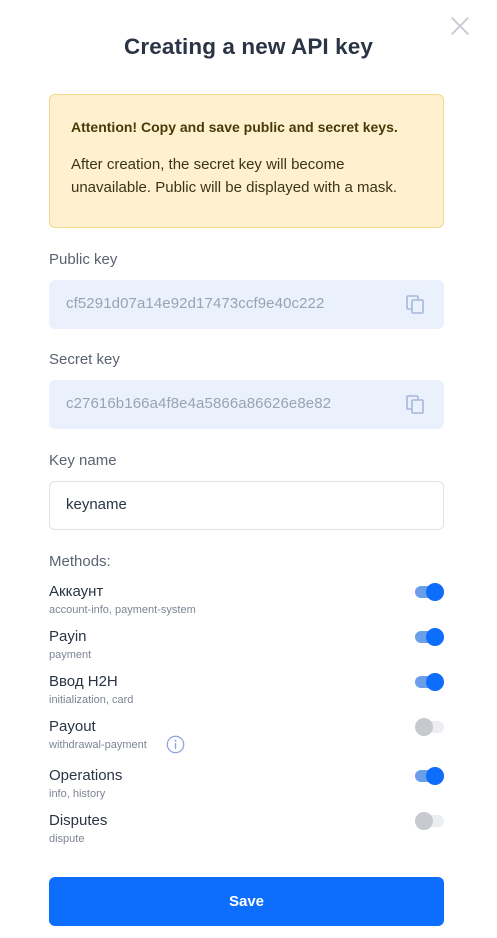 This screenshot has width=497, height=938. I want to click on method-name: Payin, so click(68, 636).